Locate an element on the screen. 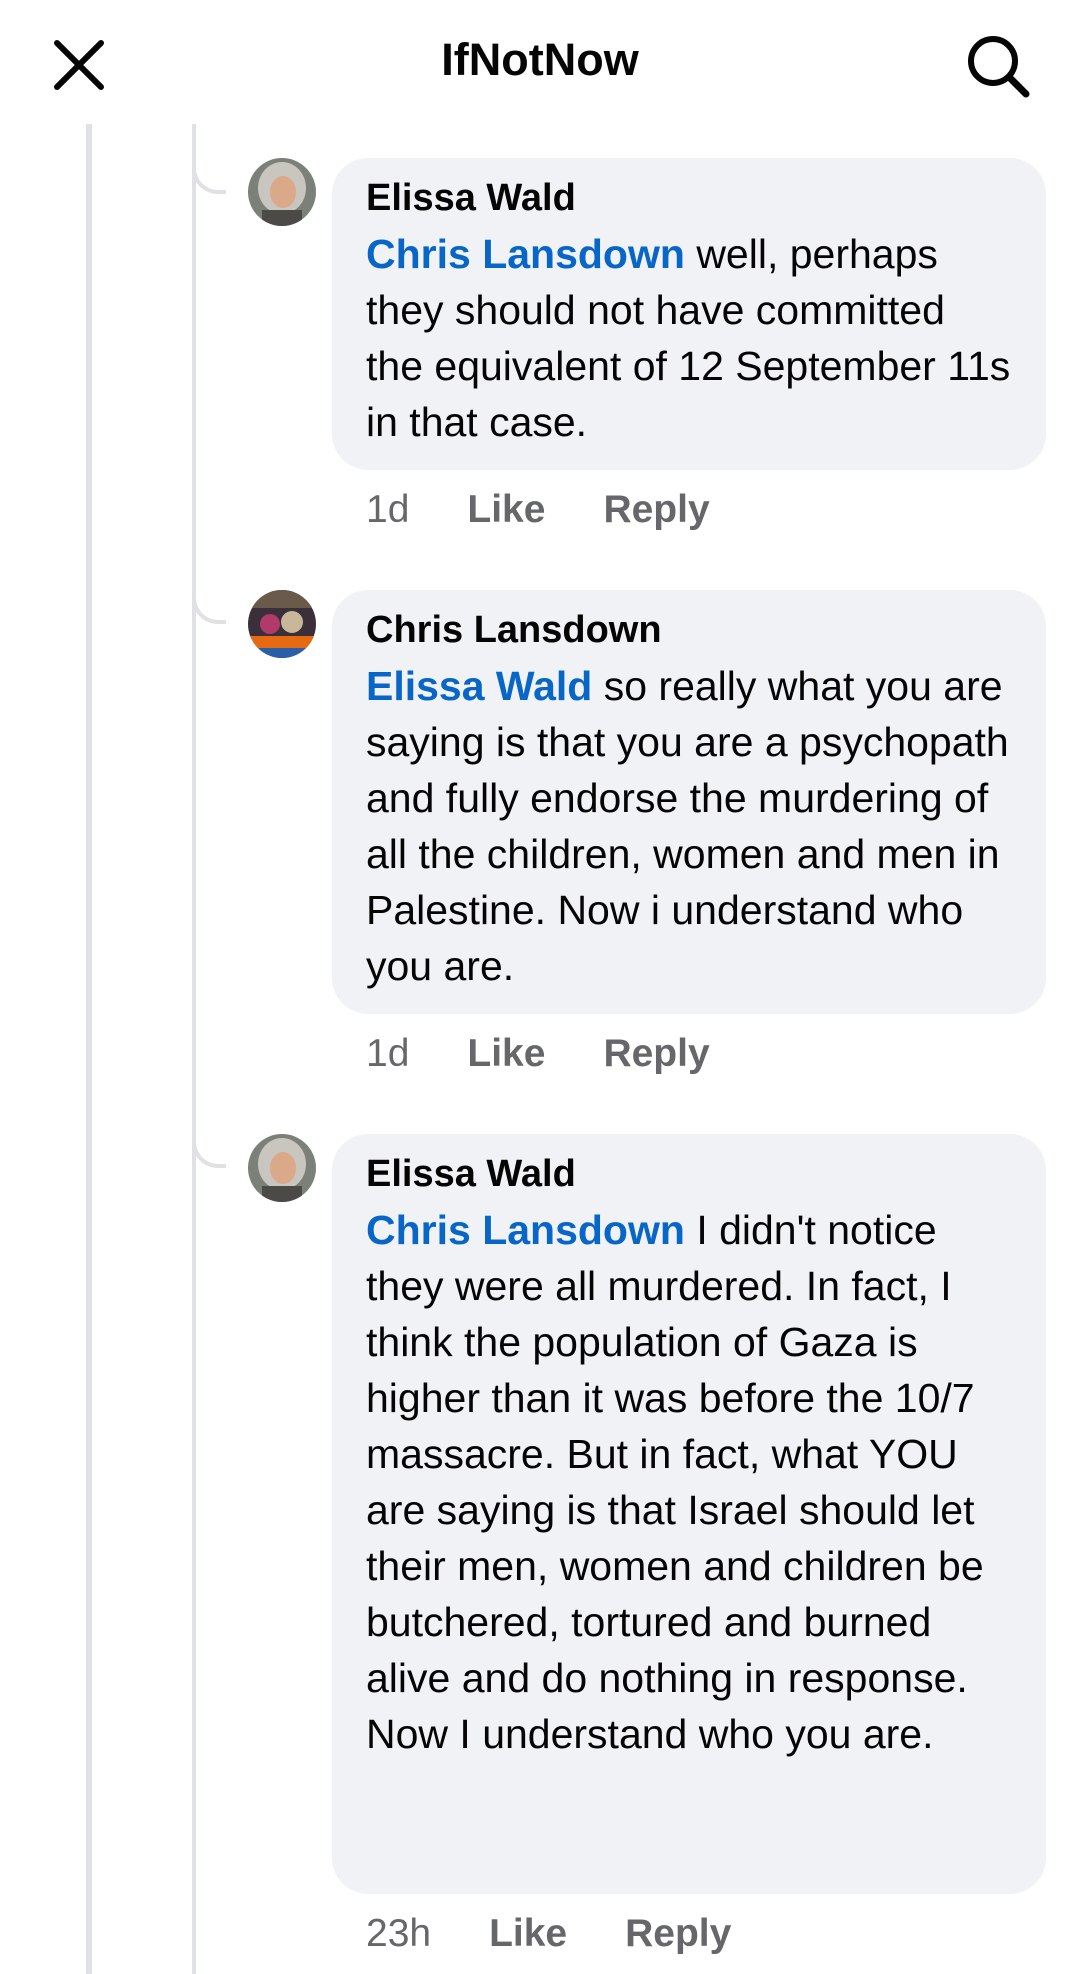 Image resolution: width=1080 pixels, height=1974 pixels. comment-timestamp: 23h is located at coordinates (398, 1934).